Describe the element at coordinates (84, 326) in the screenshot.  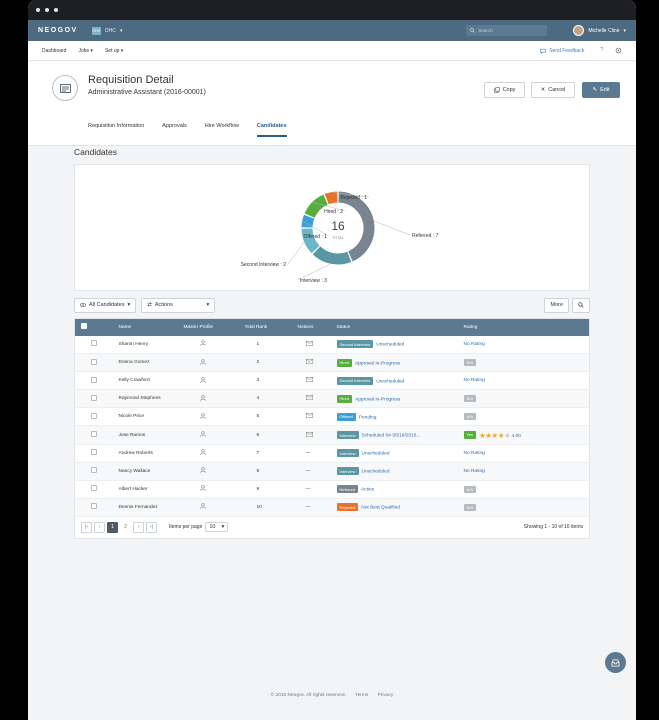
I see `select-all-checkbox` at that location.